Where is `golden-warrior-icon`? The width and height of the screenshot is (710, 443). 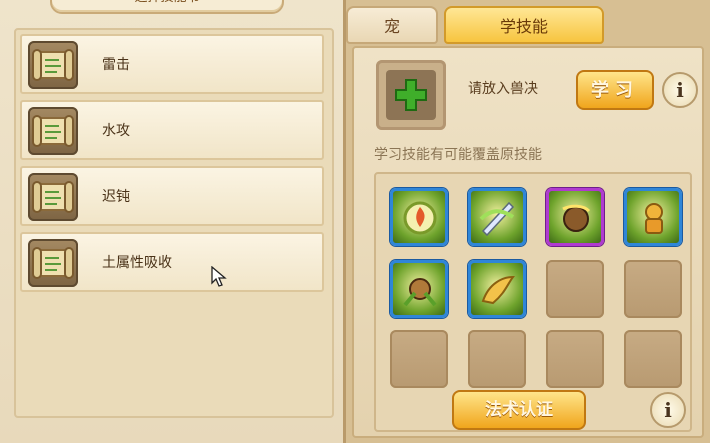 golden-warrior-icon is located at coordinates (654, 218).